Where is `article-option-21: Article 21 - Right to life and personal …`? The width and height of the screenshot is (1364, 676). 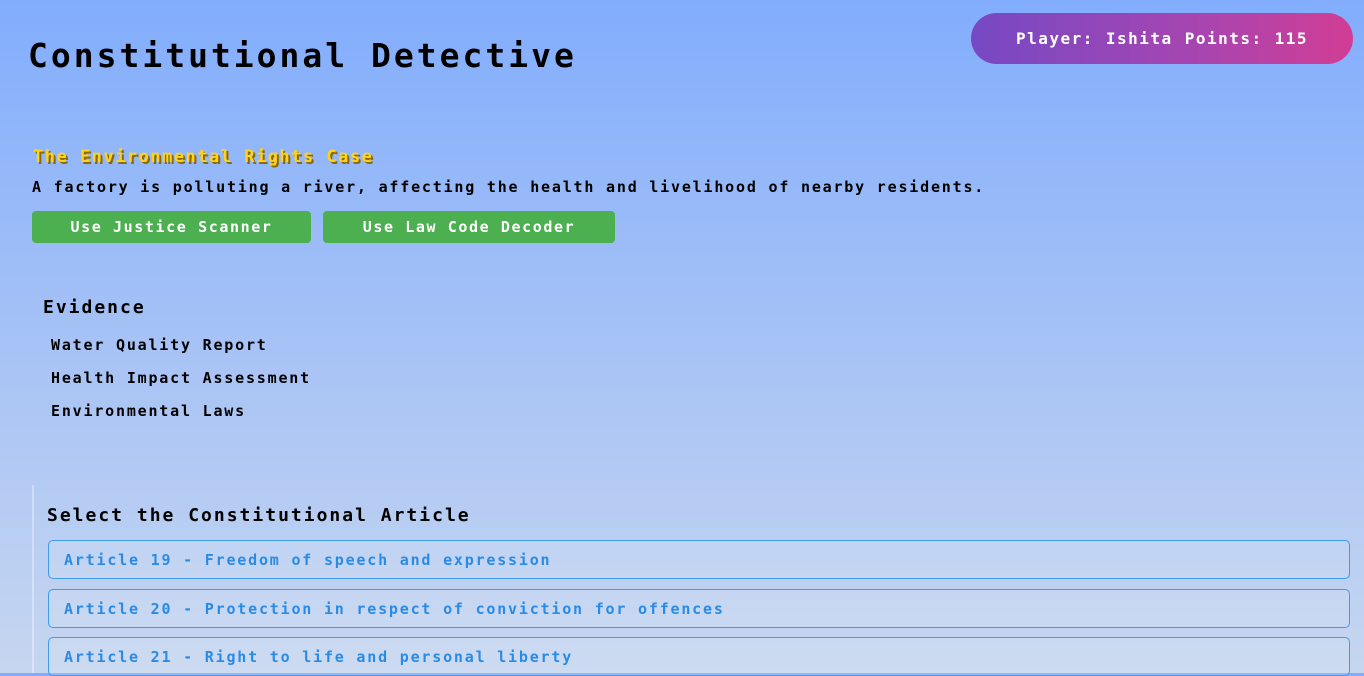
article-option-21: Article 21 - Right to life and personal … is located at coordinates (699, 656).